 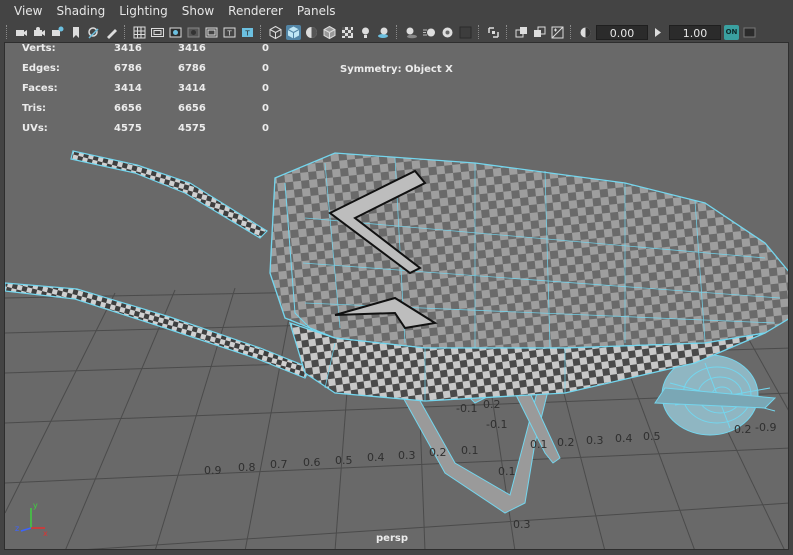 What do you see at coordinates (539, 32) in the screenshot?
I see `xray-active-components-icon` at bounding box center [539, 32].